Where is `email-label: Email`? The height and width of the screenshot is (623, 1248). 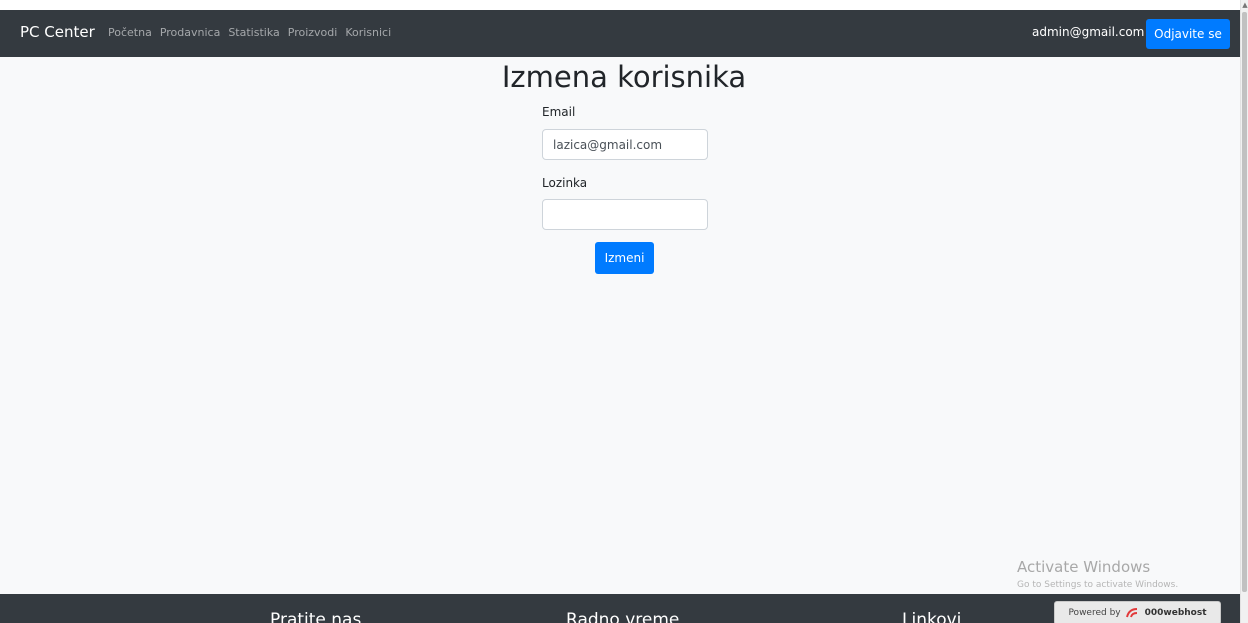 email-label: Email is located at coordinates (559, 112).